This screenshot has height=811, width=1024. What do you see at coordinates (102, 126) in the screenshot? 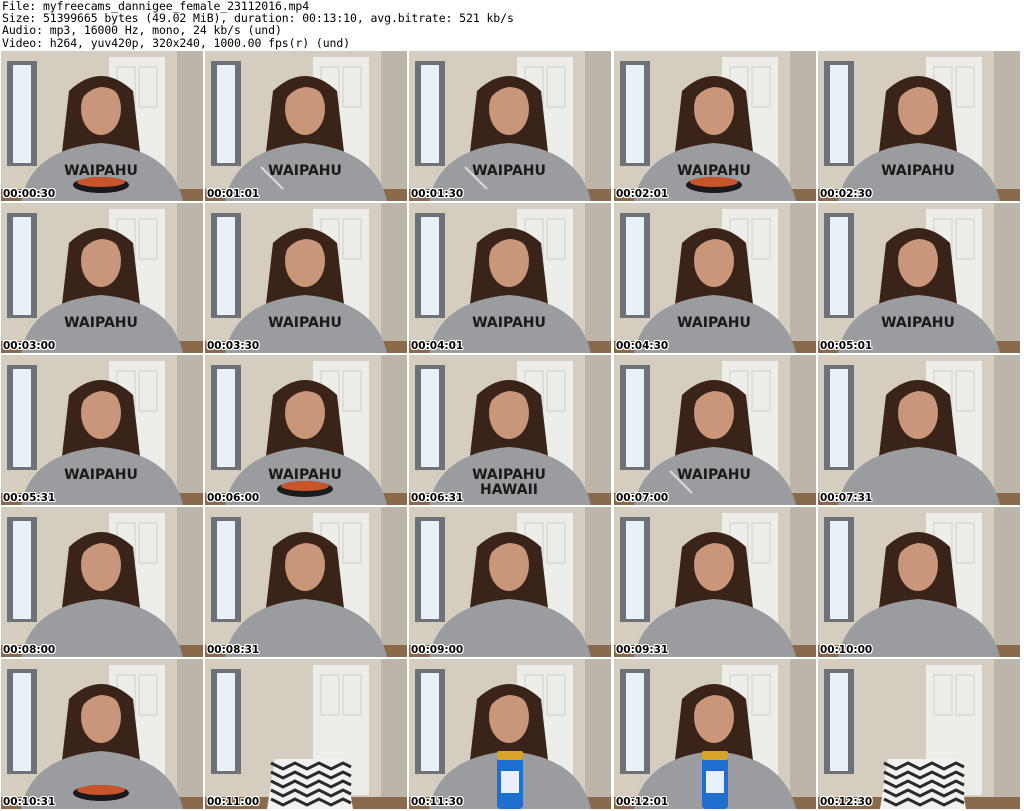
I see `video-thumbnail: WAIPAHU 00:00:30` at bounding box center [102, 126].